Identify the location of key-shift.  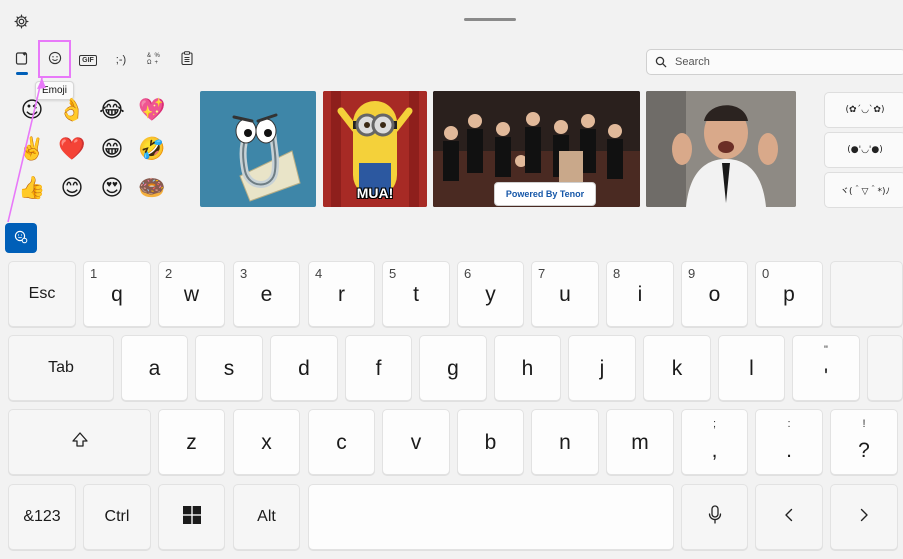
(79, 442).